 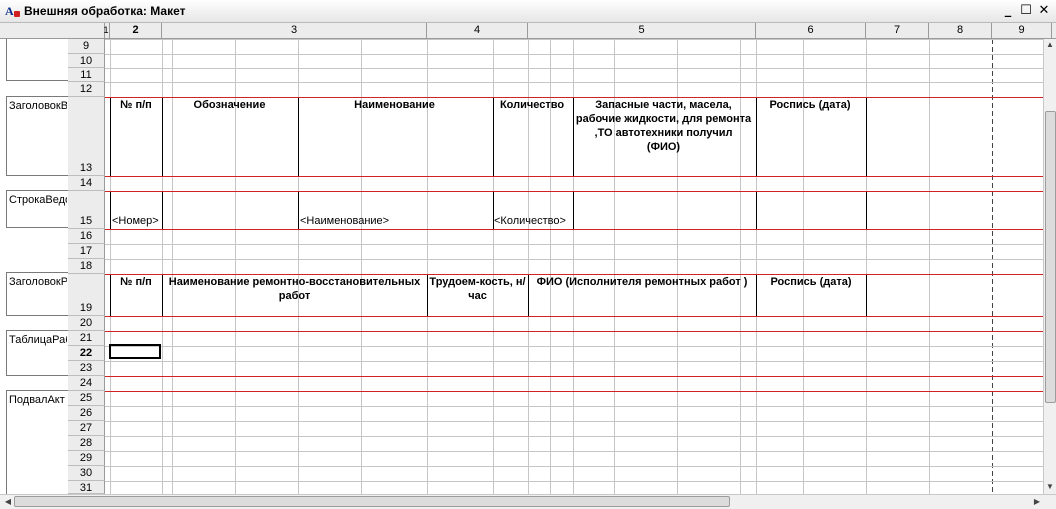 I want to click on column-header-5: 5, so click(x=642, y=30).